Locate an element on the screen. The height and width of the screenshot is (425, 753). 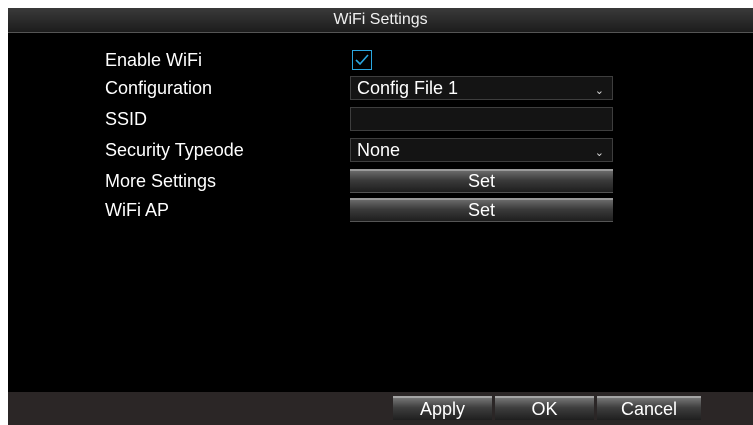
wifi-ap-label: WiFi AP is located at coordinates (137, 210).